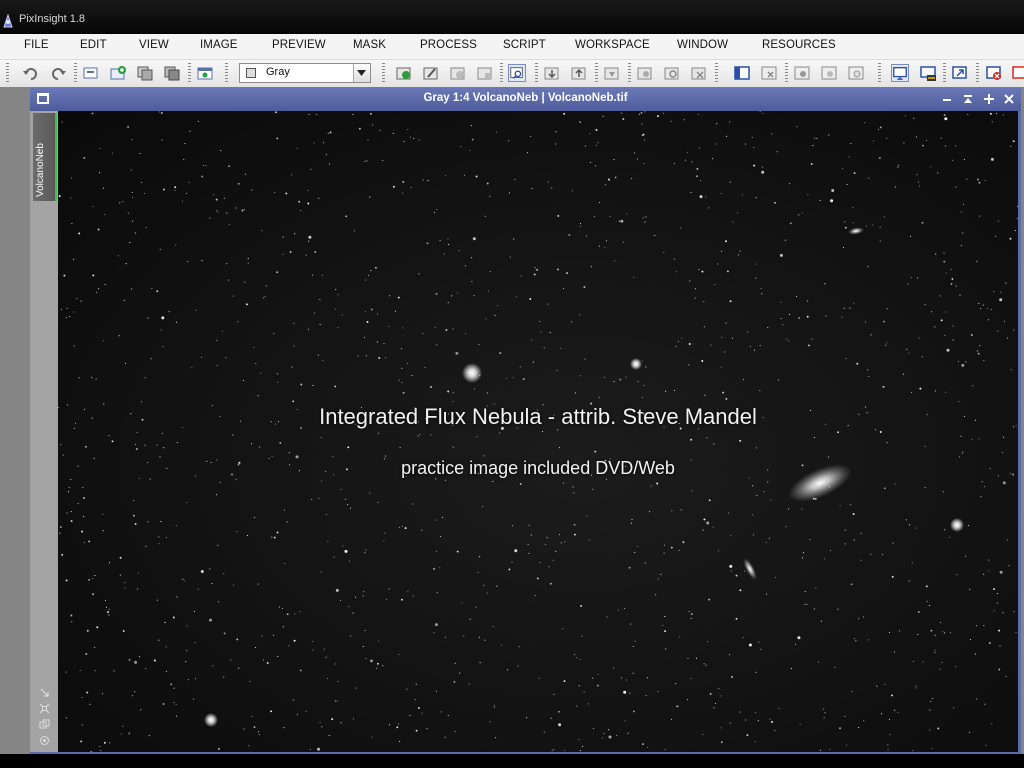 This screenshot has height=768, width=1024. Describe the element at coordinates (612, 45) in the screenshot. I see `menu-workspace: WORKSPACE` at that location.